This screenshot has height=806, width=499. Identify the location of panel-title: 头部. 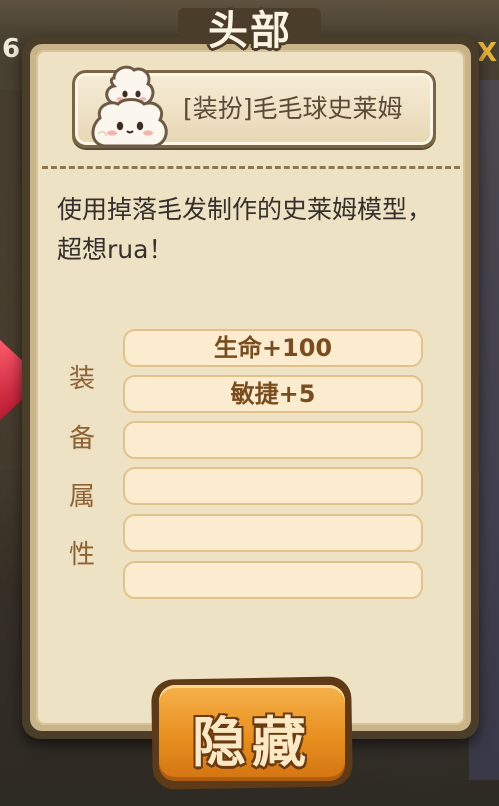
(250, 30).